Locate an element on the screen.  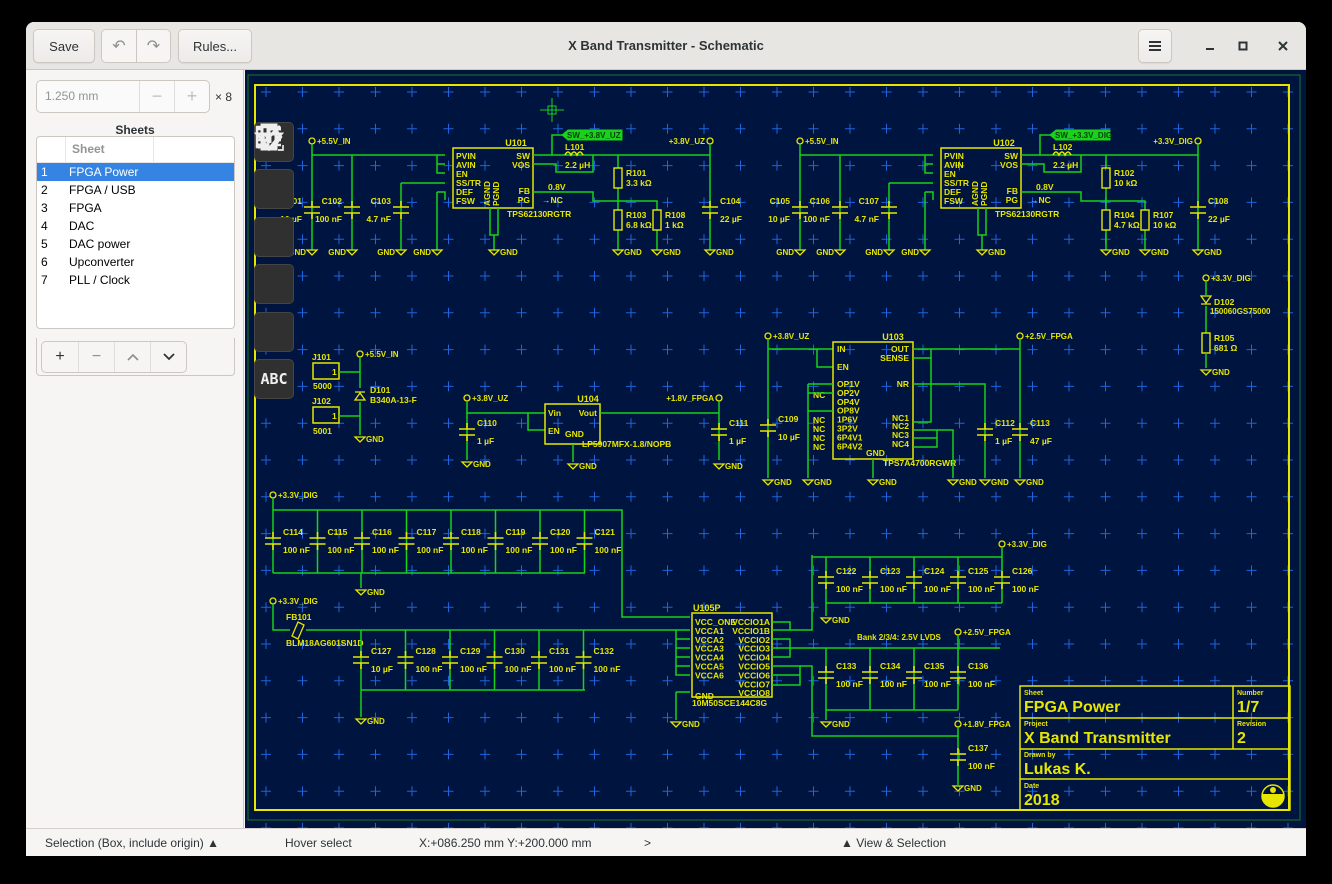
move-sheet-up-button is located at coordinates (132, 357).